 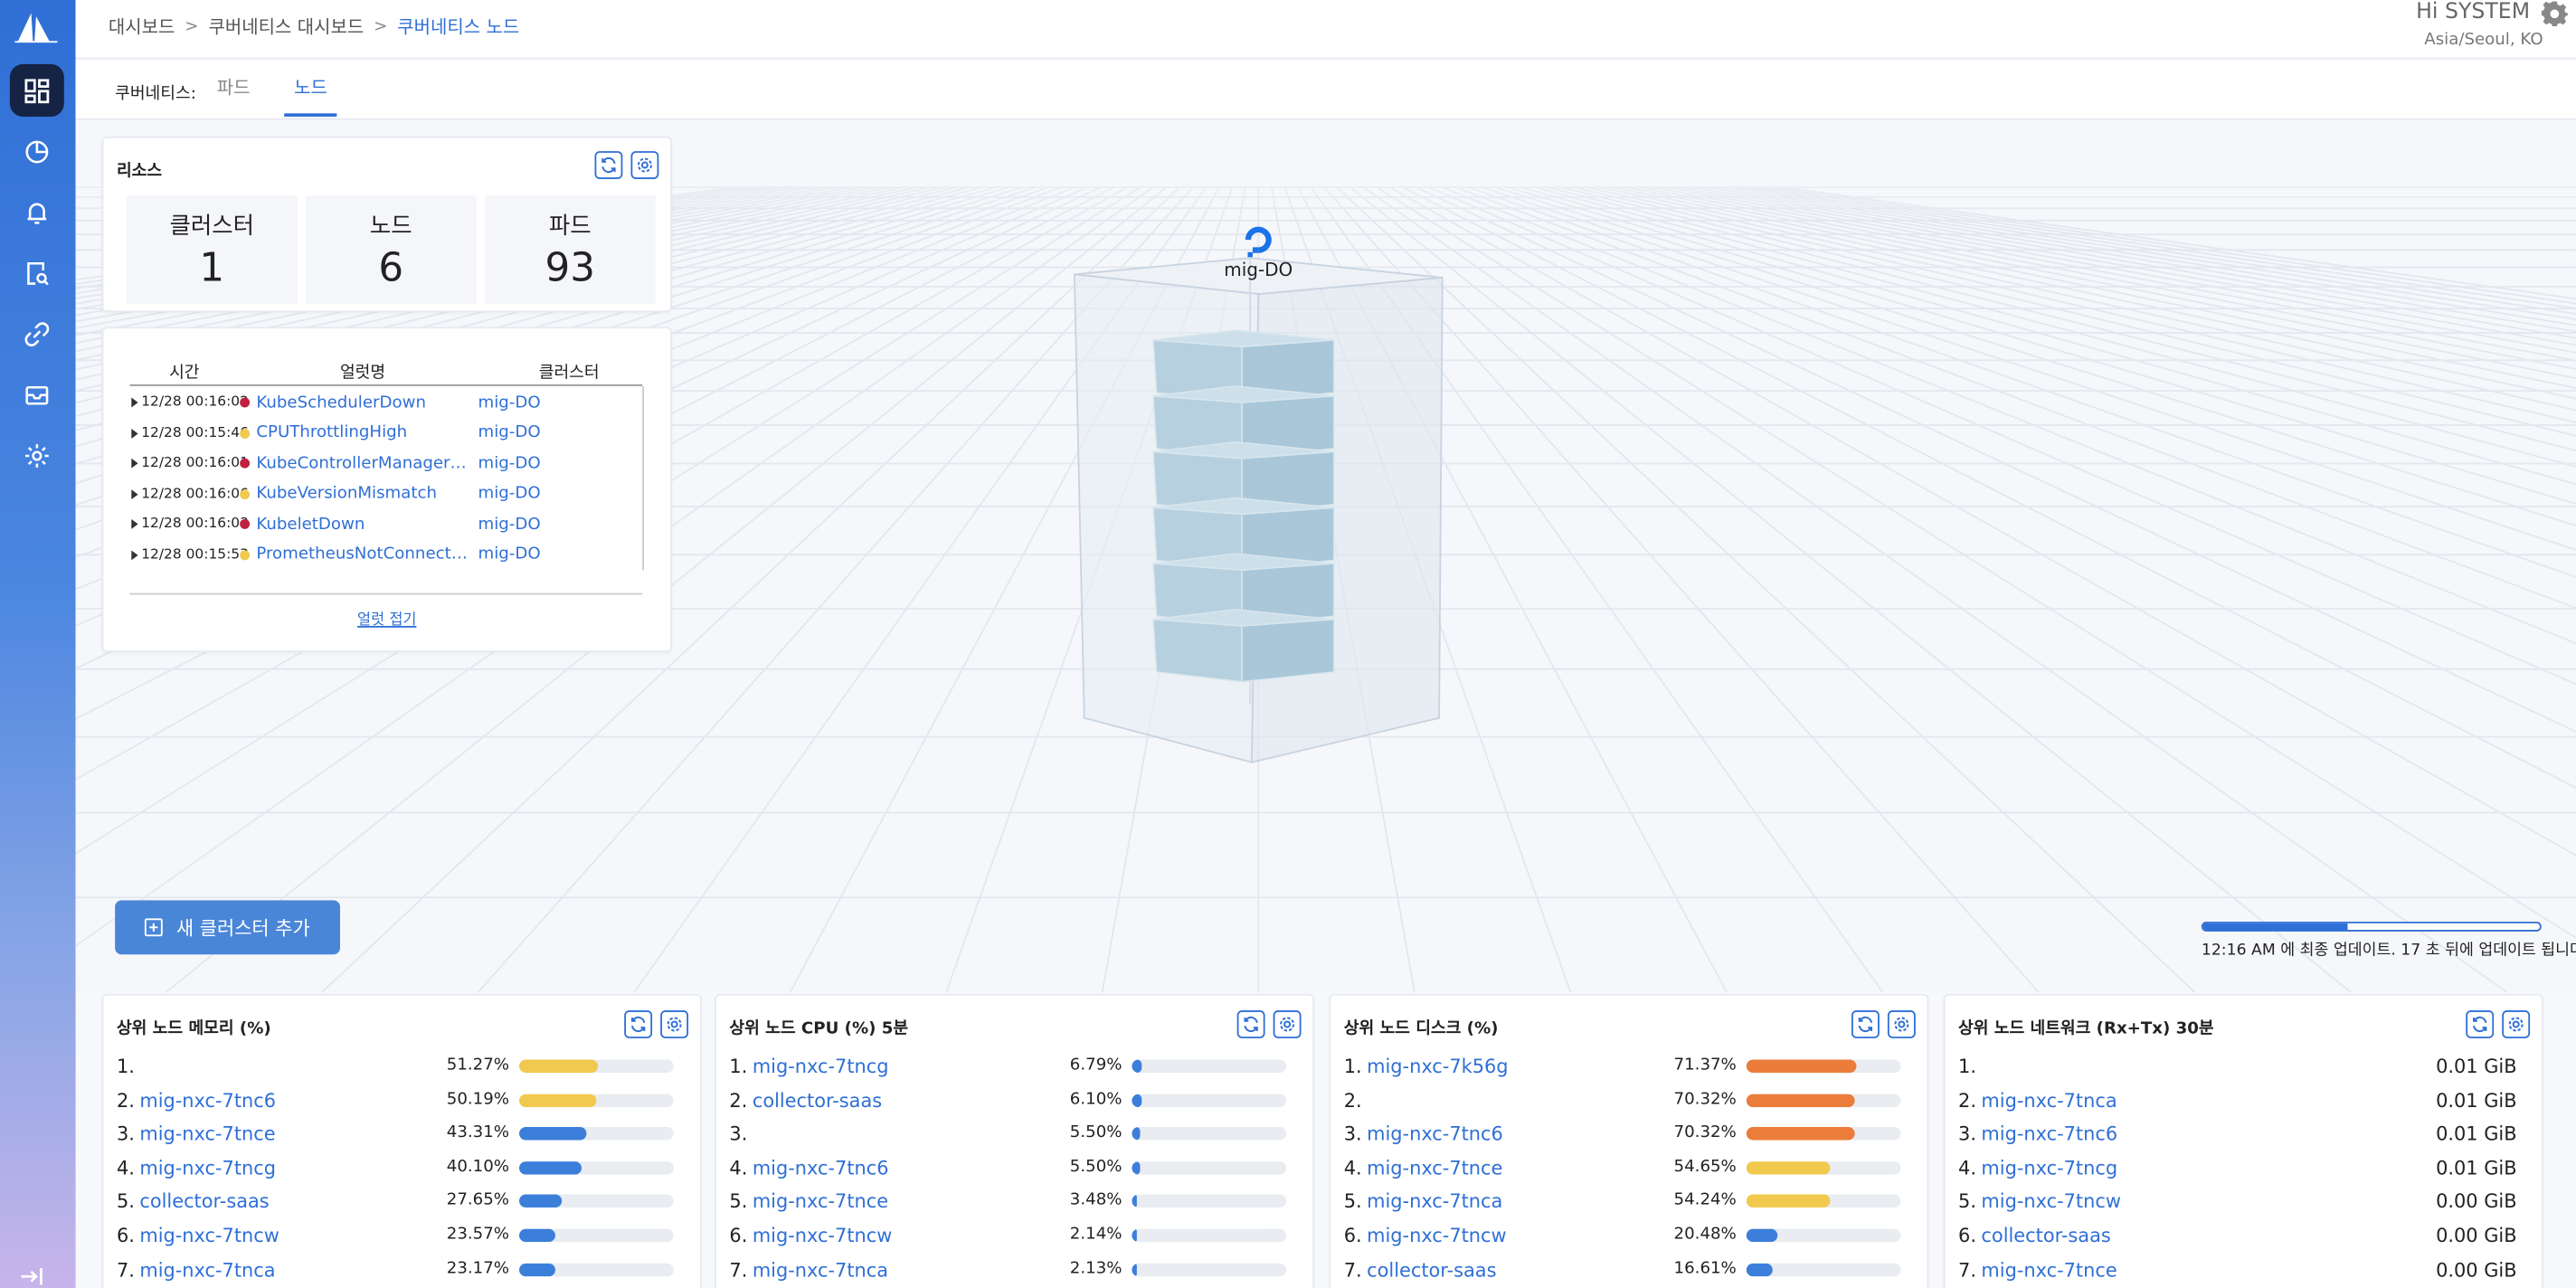 What do you see at coordinates (33, 1277) in the screenshot?
I see `collapse-sidebar-icon` at bounding box center [33, 1277].